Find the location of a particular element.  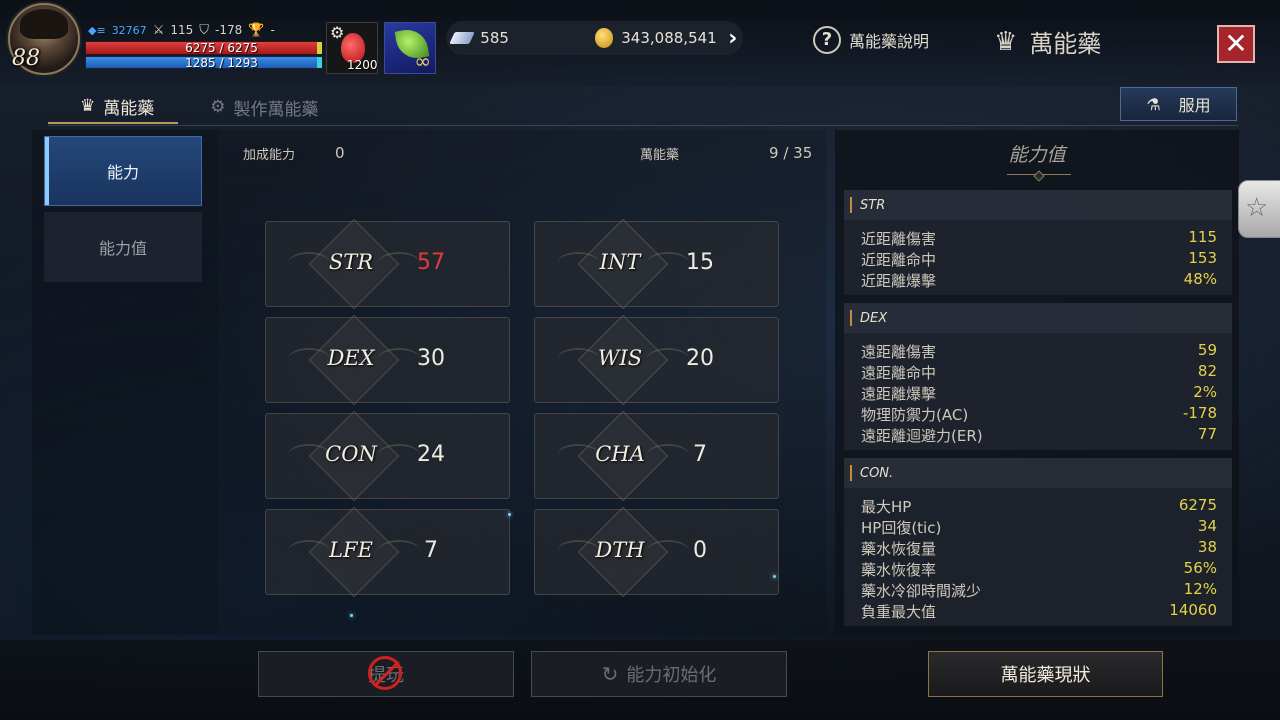

stat-row-value: 59 is located at coordinates (1207, 350).